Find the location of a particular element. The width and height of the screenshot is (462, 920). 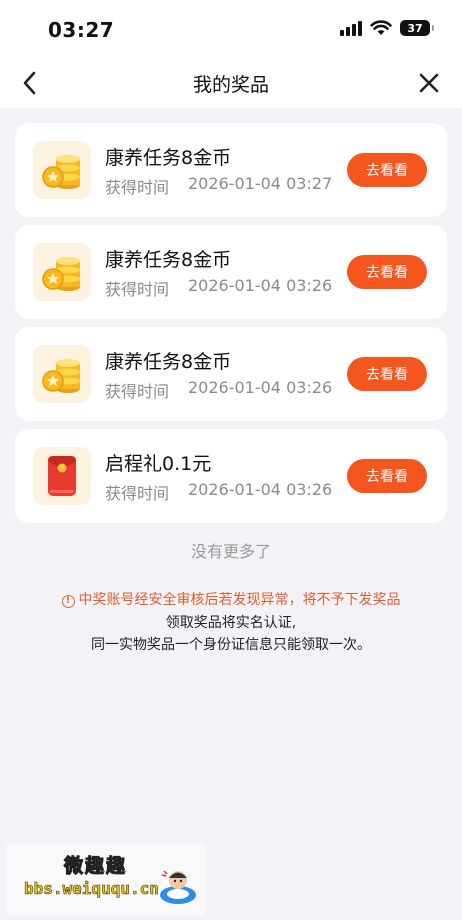

battery-level: 37 is located at coordinates (415, 28).